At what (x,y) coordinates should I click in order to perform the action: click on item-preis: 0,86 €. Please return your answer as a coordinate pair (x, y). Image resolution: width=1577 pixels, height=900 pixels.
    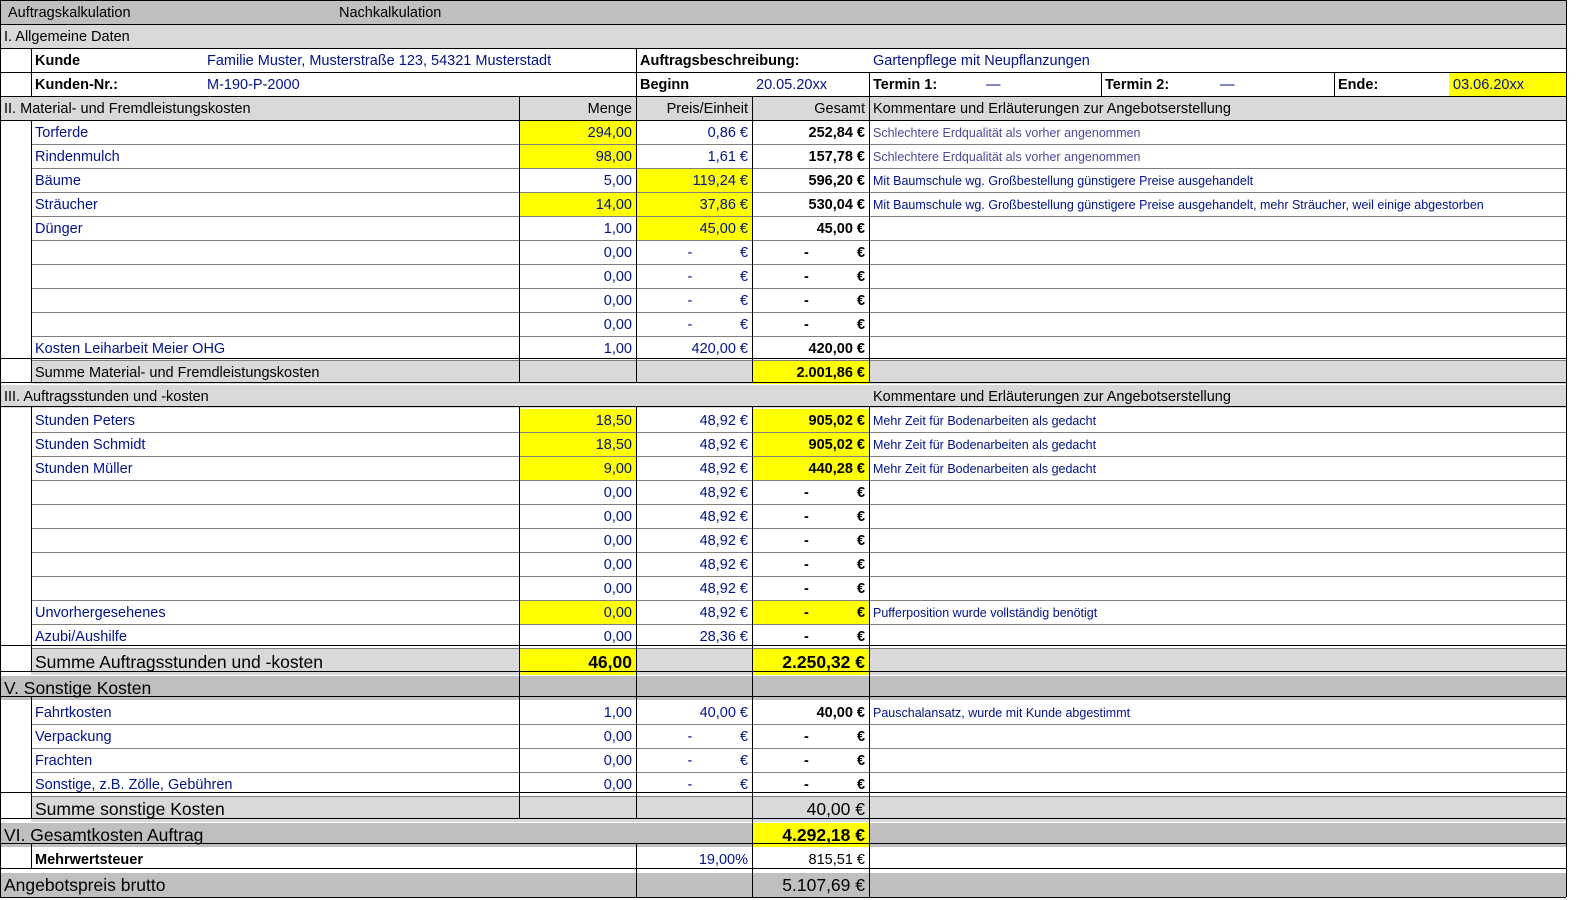
    Looking at the image, I should click on (694, 132).